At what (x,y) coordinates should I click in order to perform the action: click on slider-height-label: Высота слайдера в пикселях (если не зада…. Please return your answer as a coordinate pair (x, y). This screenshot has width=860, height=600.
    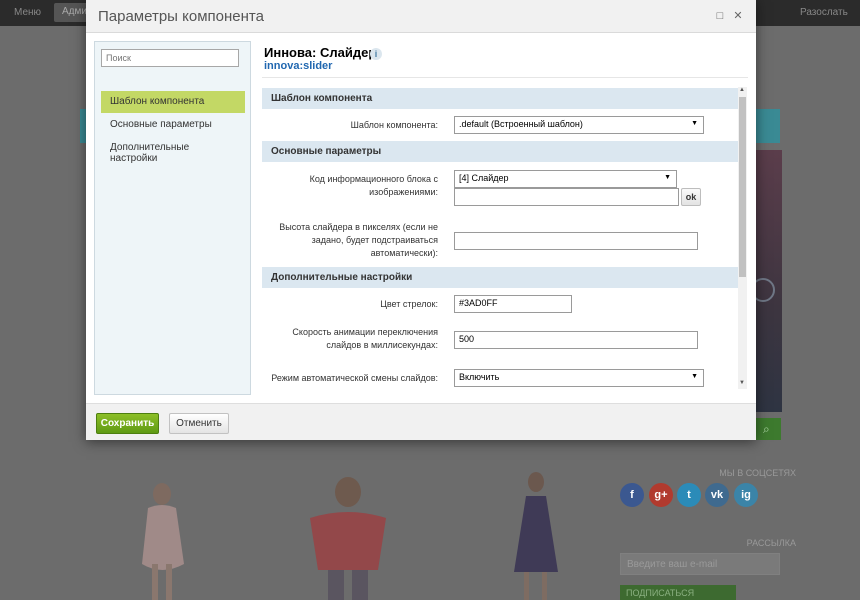
    Looking at the image, I should click on (358, 240).